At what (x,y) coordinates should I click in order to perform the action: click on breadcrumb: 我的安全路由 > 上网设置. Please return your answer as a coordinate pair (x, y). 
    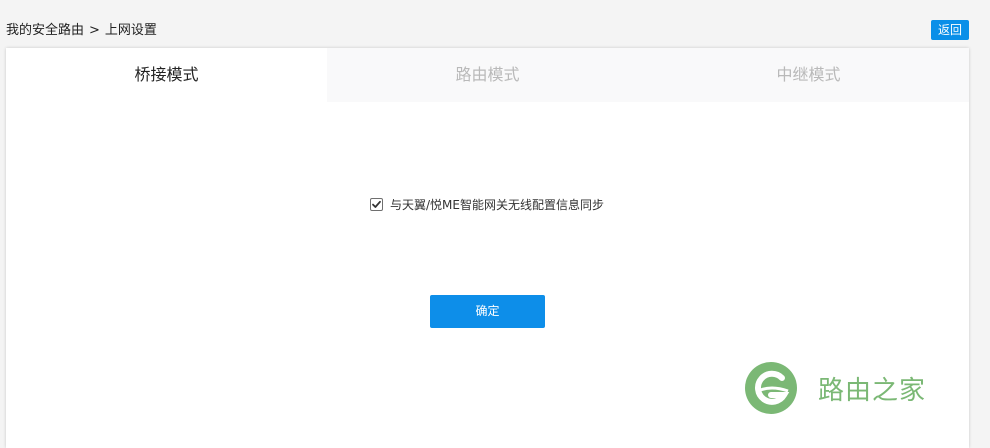
    Looking at the image, I should click on (81, 28).